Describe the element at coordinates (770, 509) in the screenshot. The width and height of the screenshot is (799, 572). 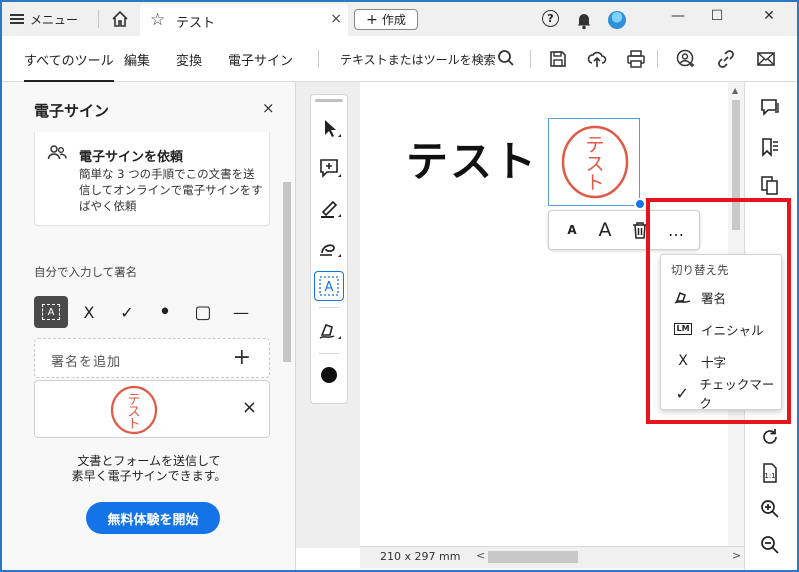
I see `zoom-in-icon` at that location.